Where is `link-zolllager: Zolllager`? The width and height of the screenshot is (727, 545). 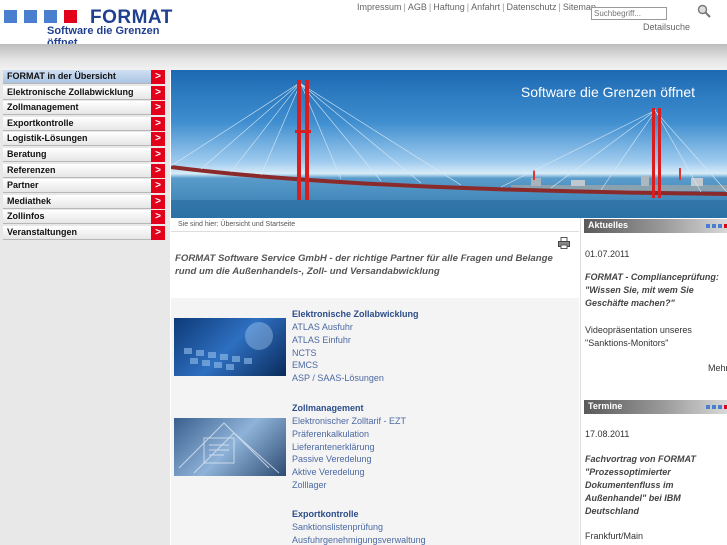
link-zolllager: Zolllager is located at coordinates (309, 485).